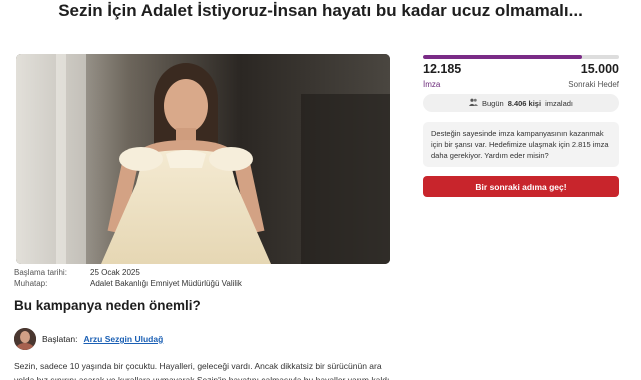  What do you see at coordinates (60, 339) in the screenshot?
I see `starter-prefix: Başlatan:` at bounding box center [60, 339].